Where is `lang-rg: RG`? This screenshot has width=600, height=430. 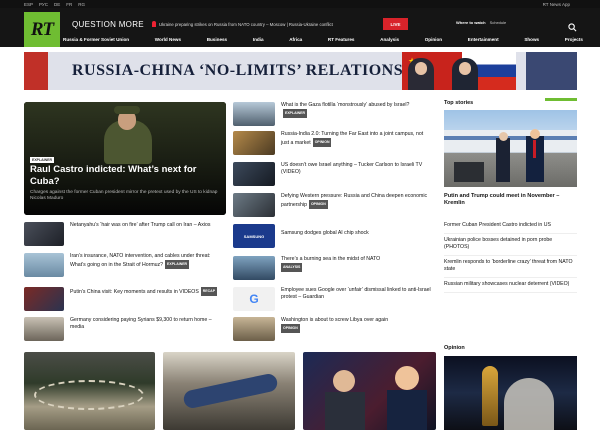 lang-rg: RG is located at coordinates (81, 4).